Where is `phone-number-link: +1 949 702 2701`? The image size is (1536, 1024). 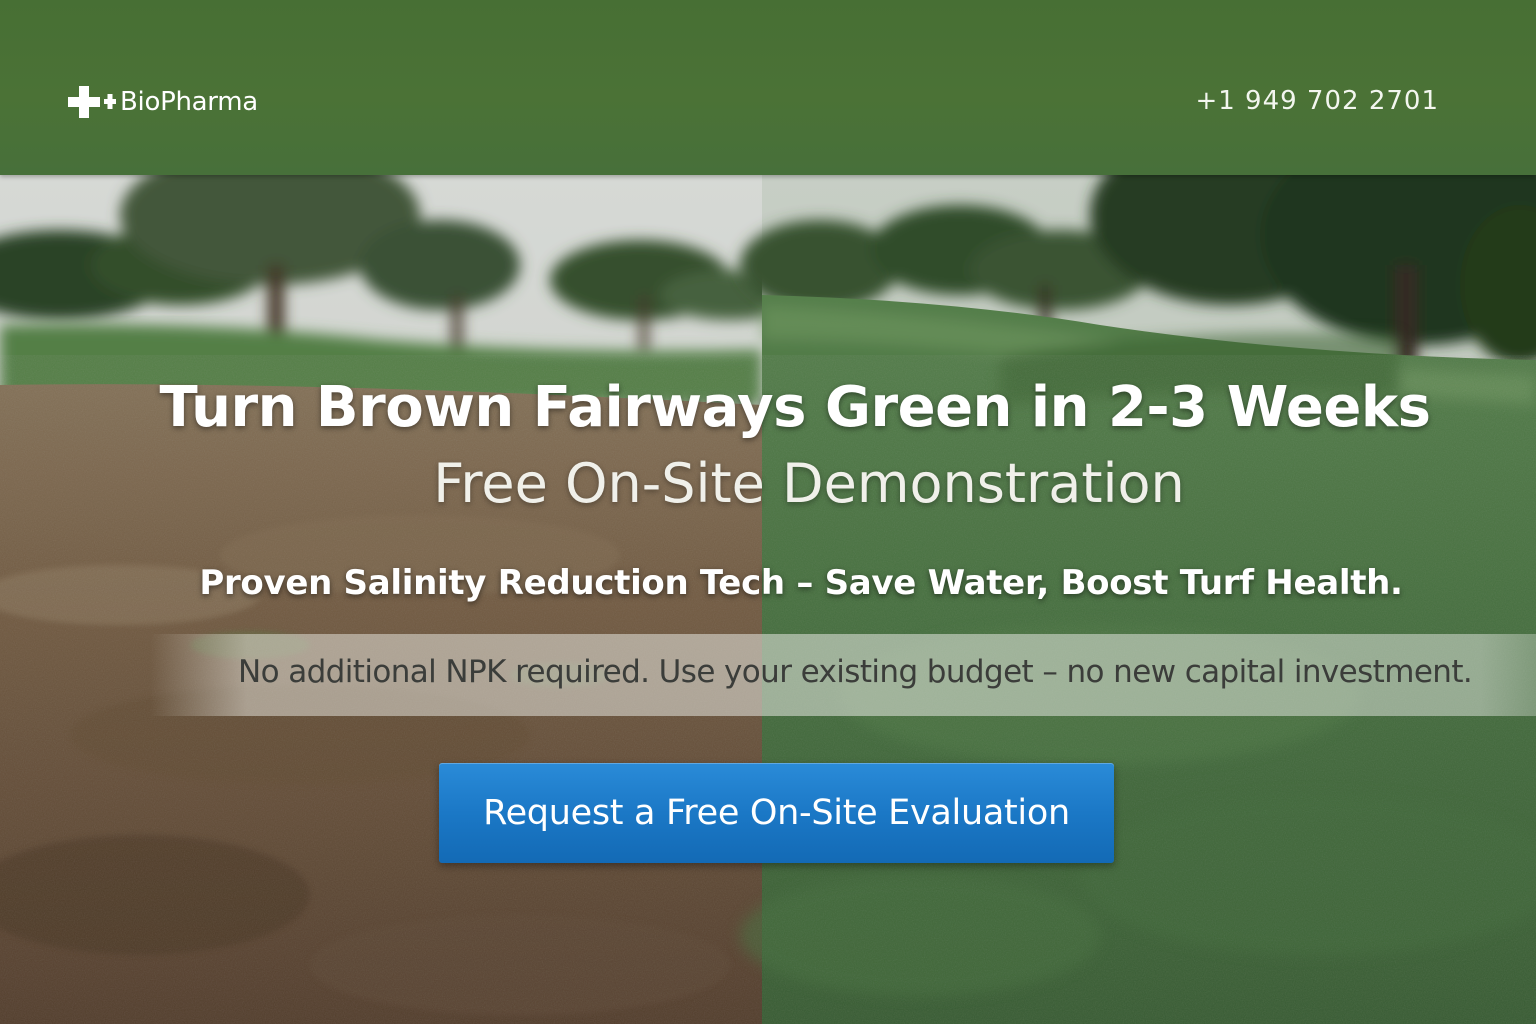
phone-number-link: +1 949 702 2701 is located at coordinates (1317, 101).